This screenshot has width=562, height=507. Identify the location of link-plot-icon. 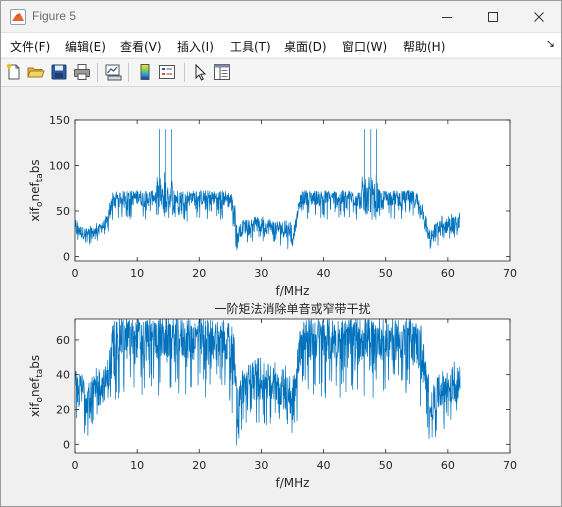
(113, 72).